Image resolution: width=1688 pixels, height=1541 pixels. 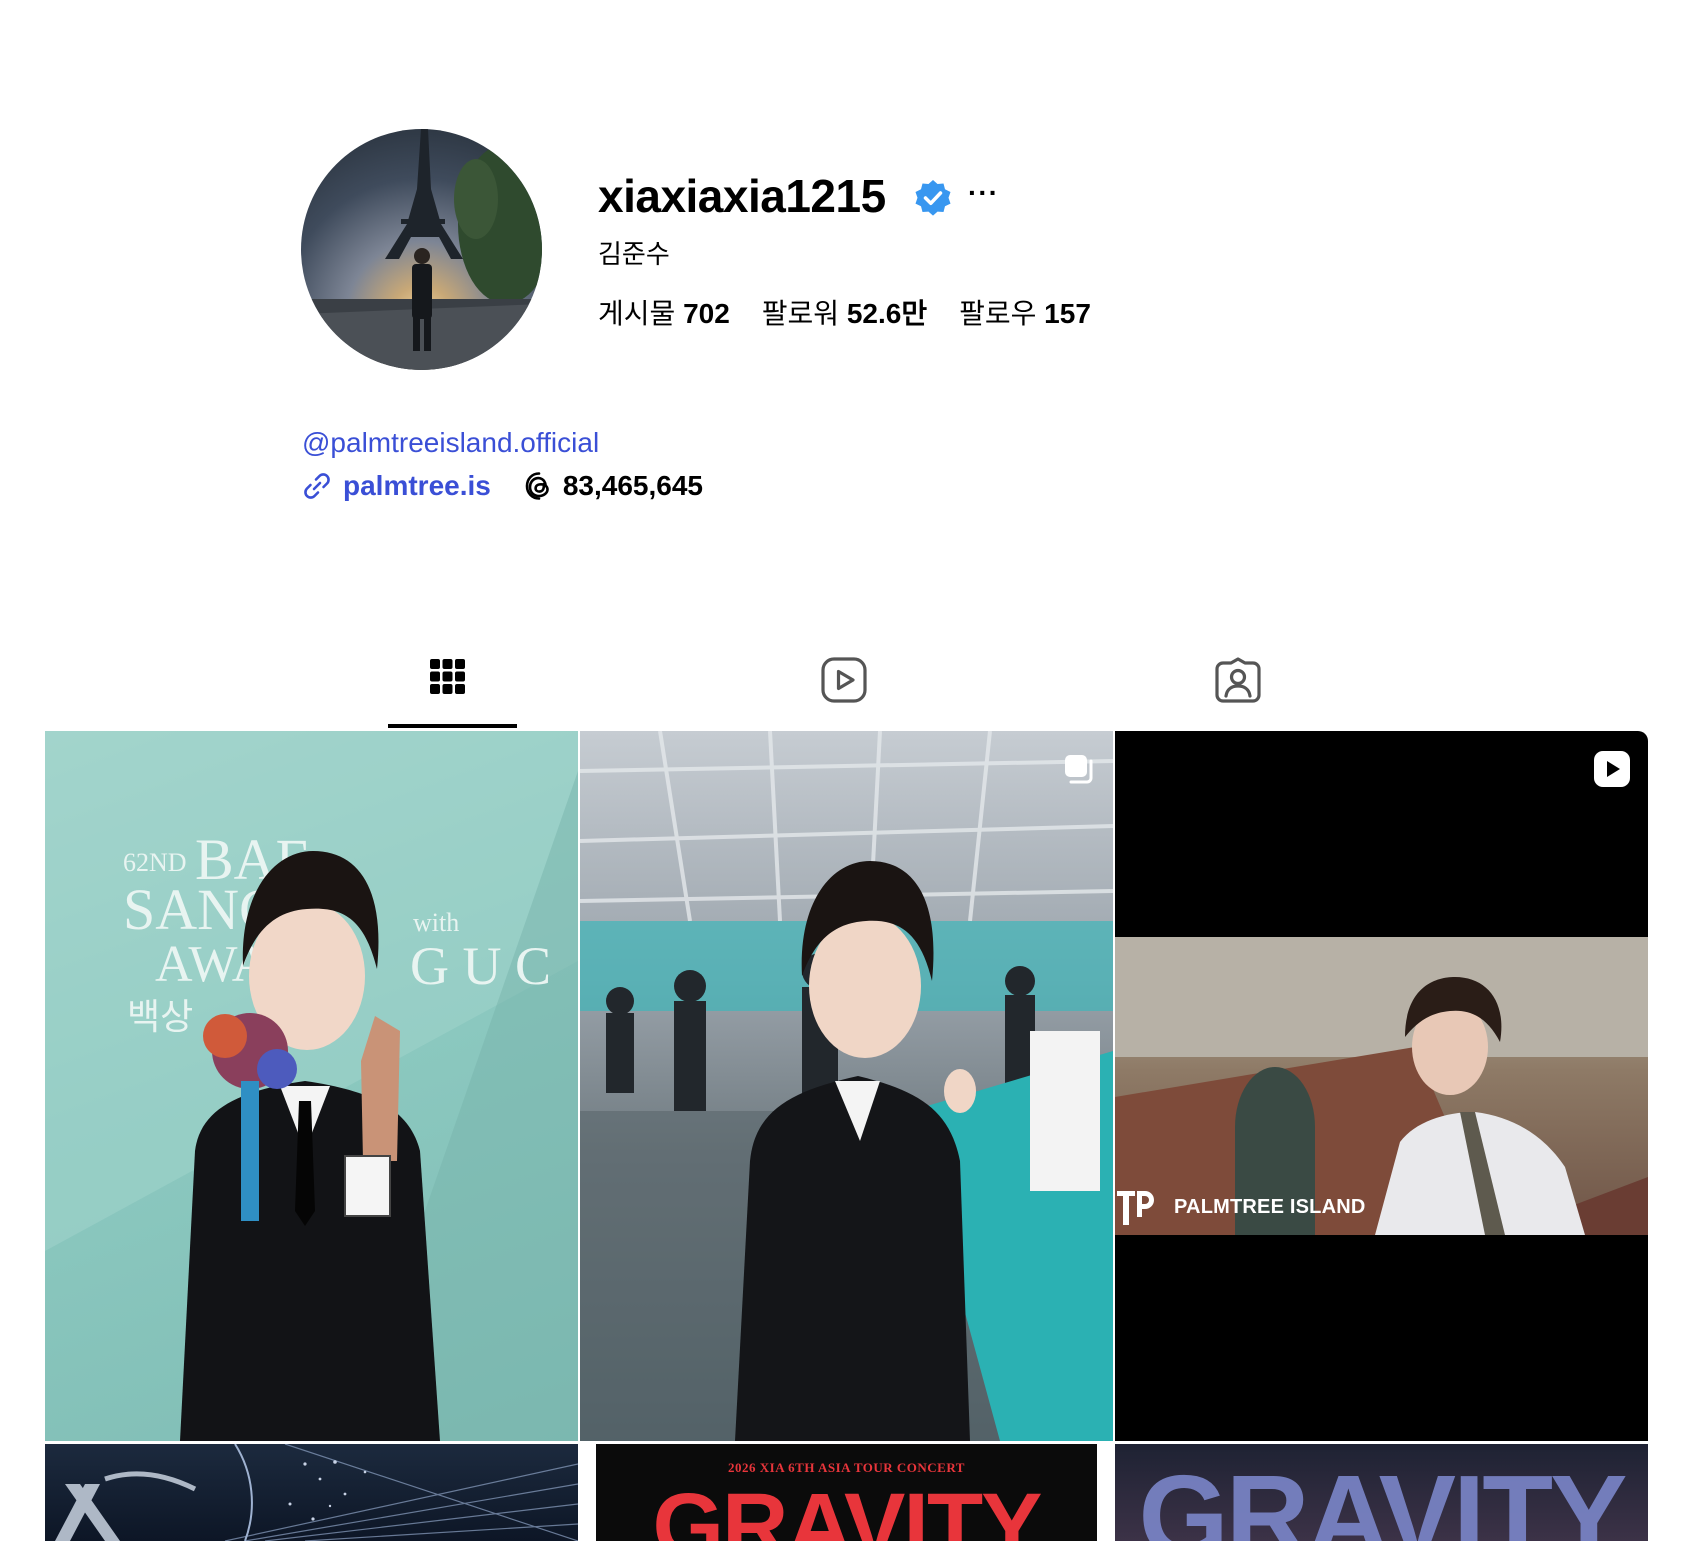 What do you see at coordinates (450, 443) in the screenshot?
I see `bio-mention-link: @palmtreeisland.official` at bounding box center [450, 443].